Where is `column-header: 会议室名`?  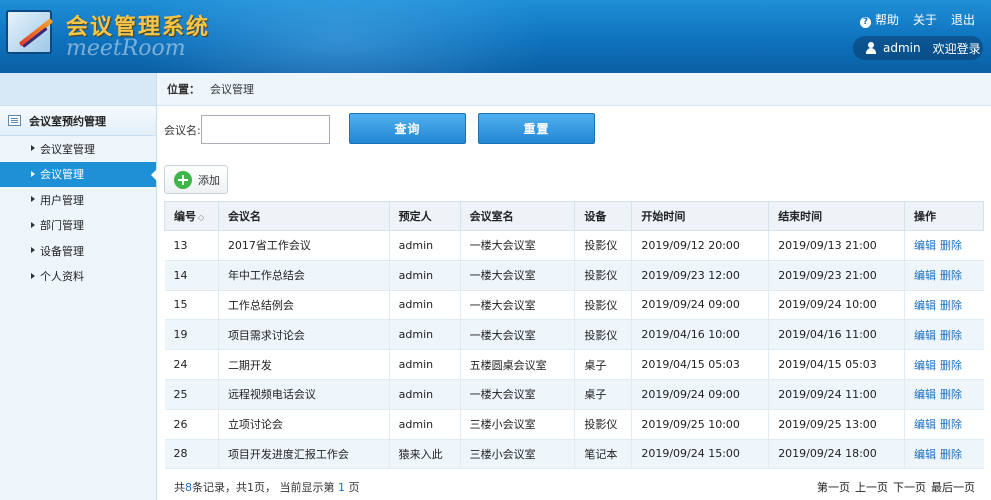
column-header: 会议室名 is located at coordinates (517, 216).